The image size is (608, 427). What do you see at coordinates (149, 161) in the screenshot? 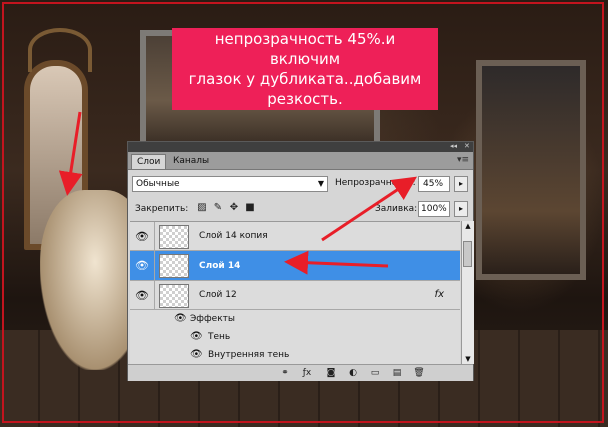
I see `tab-layers: Слои` at bounding box center [149, 161].